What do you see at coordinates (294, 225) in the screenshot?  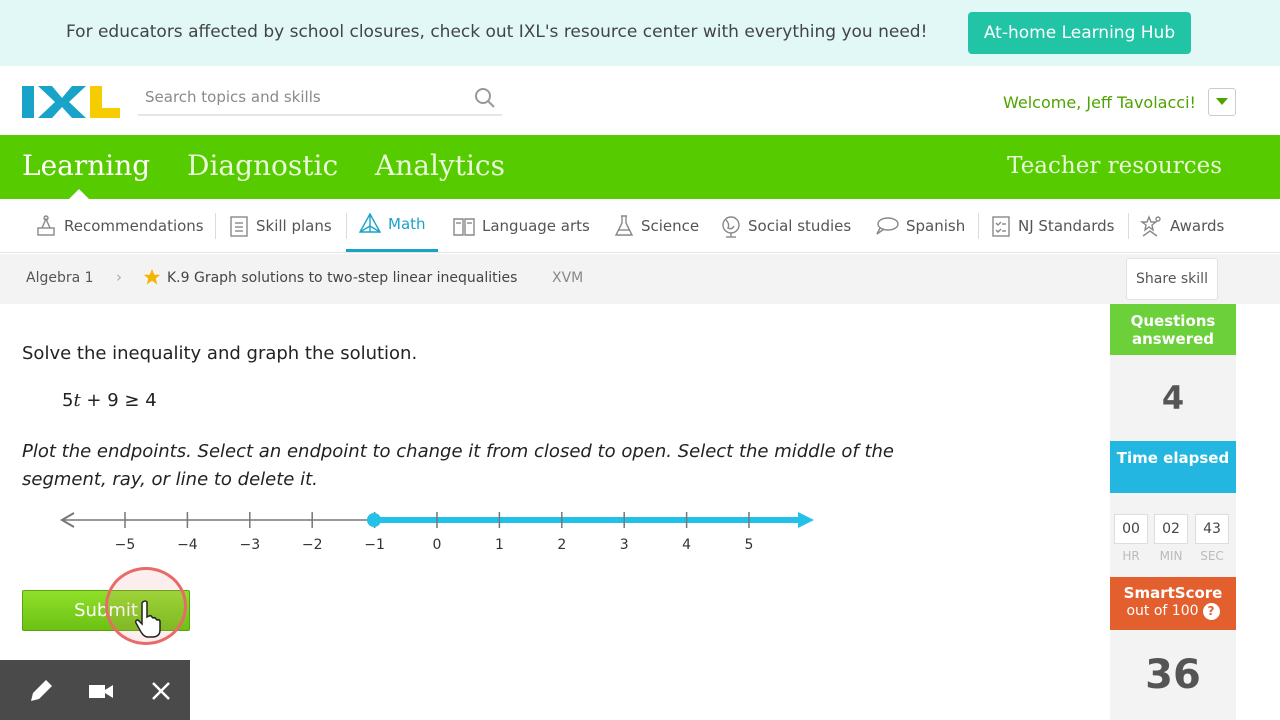 I see `tab-label: Skill plans` at bounding box center [294, 225].